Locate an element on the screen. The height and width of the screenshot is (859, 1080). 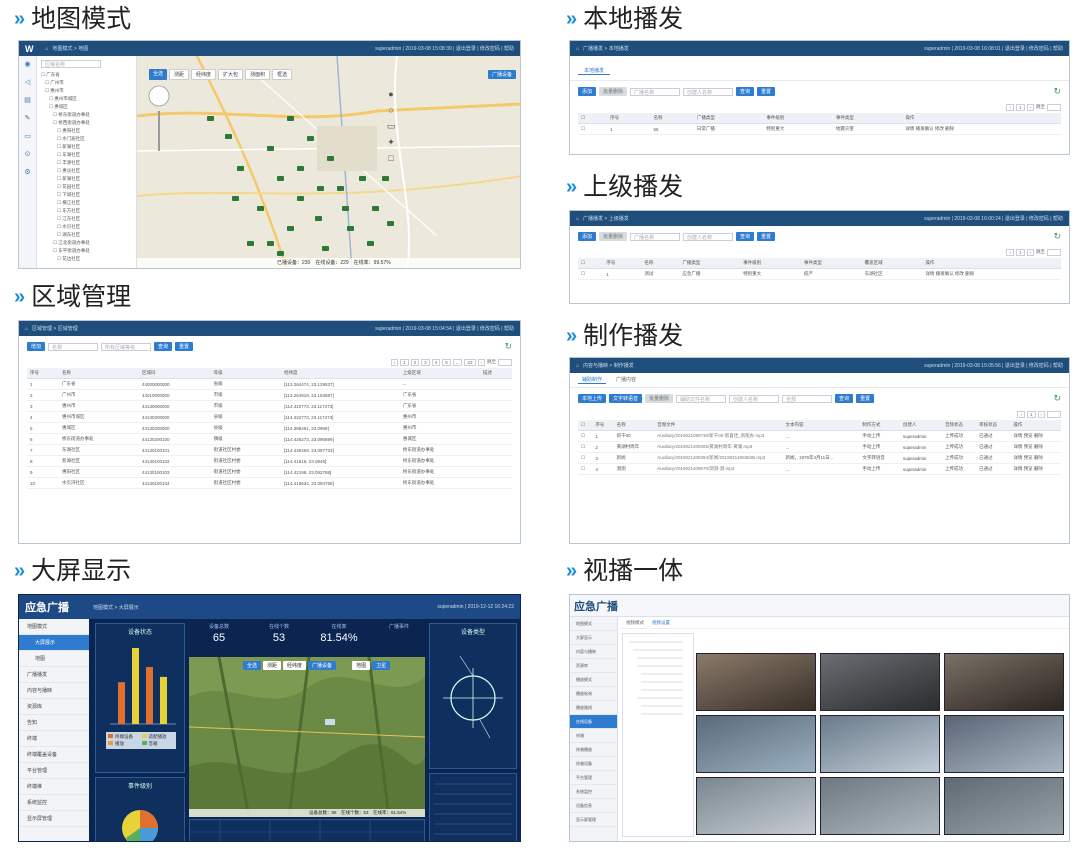
tab-video-settings: 视频设置 is located at coordinates (661, 622).